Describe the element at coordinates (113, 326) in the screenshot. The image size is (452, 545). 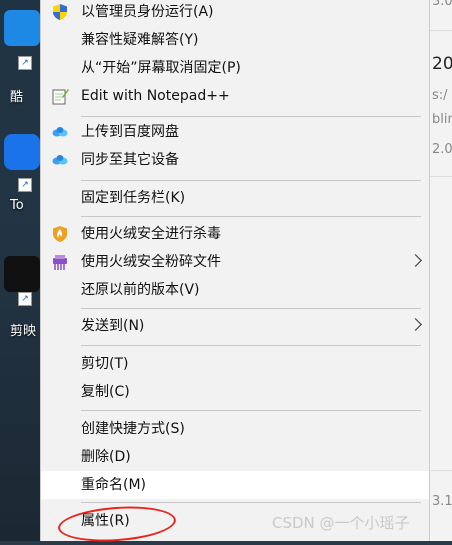
I see `menu-item-label: 发送到(N)` at that location.